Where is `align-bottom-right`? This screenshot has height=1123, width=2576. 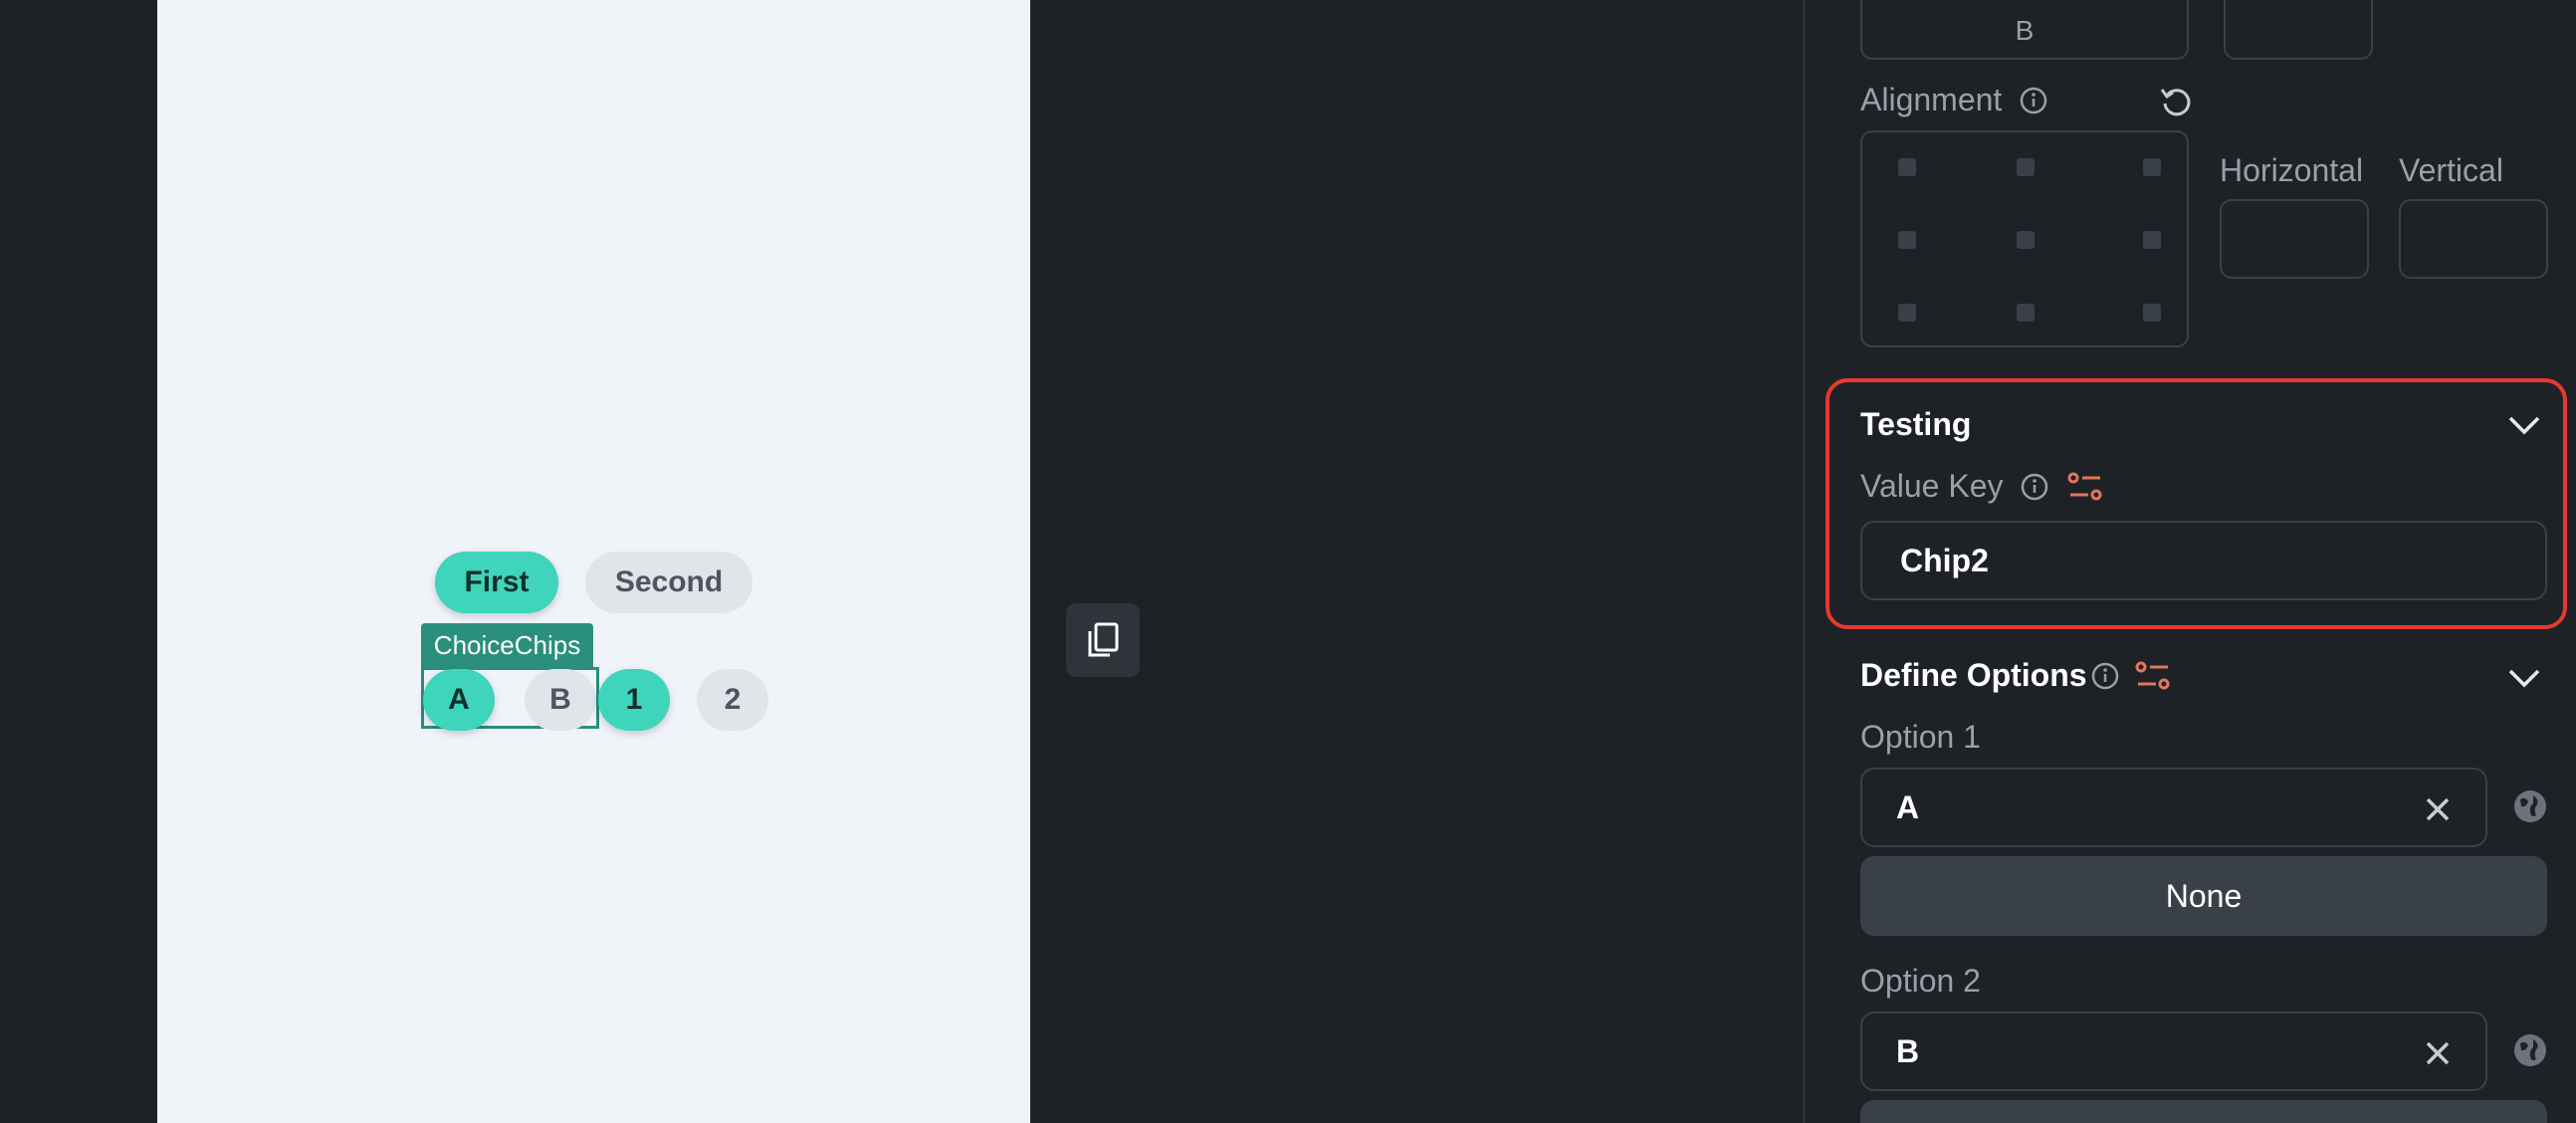 align-bottom-right is located at coordinates (2152, 313).